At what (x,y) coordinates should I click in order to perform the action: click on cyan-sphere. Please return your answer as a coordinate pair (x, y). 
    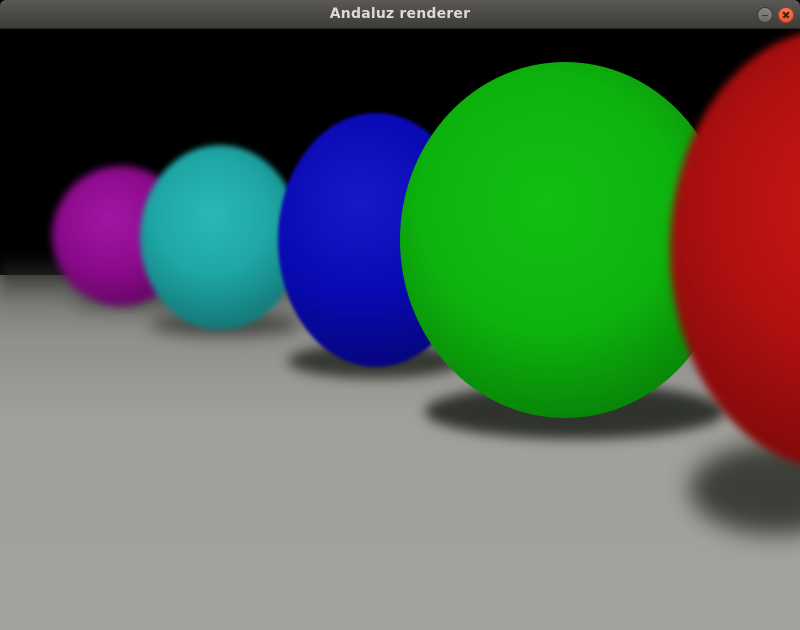
    Looking at the image, I should click on (220, 237).